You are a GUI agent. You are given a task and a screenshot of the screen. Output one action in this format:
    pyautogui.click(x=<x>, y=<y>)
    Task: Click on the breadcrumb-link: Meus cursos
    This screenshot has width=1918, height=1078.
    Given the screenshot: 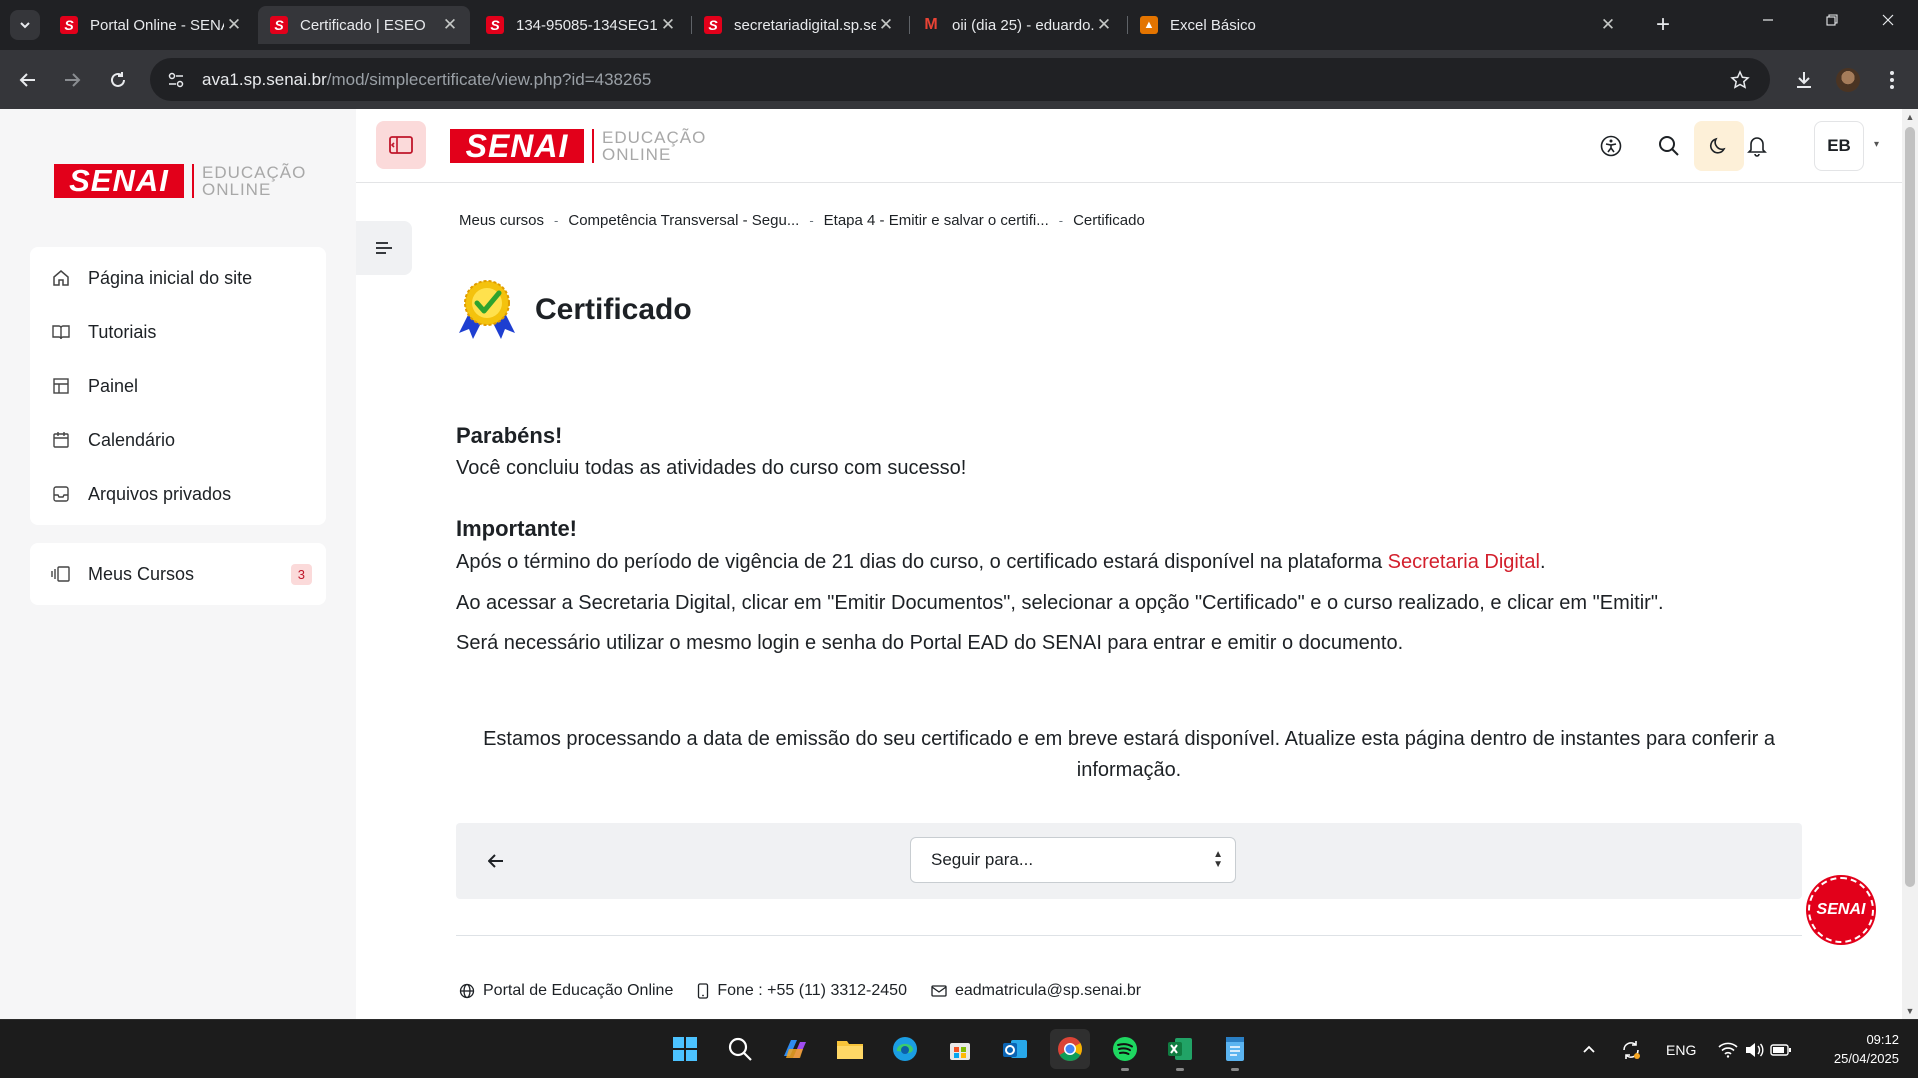 What is the action you would take?
    pyautogui.click(x=501, y=220)
    